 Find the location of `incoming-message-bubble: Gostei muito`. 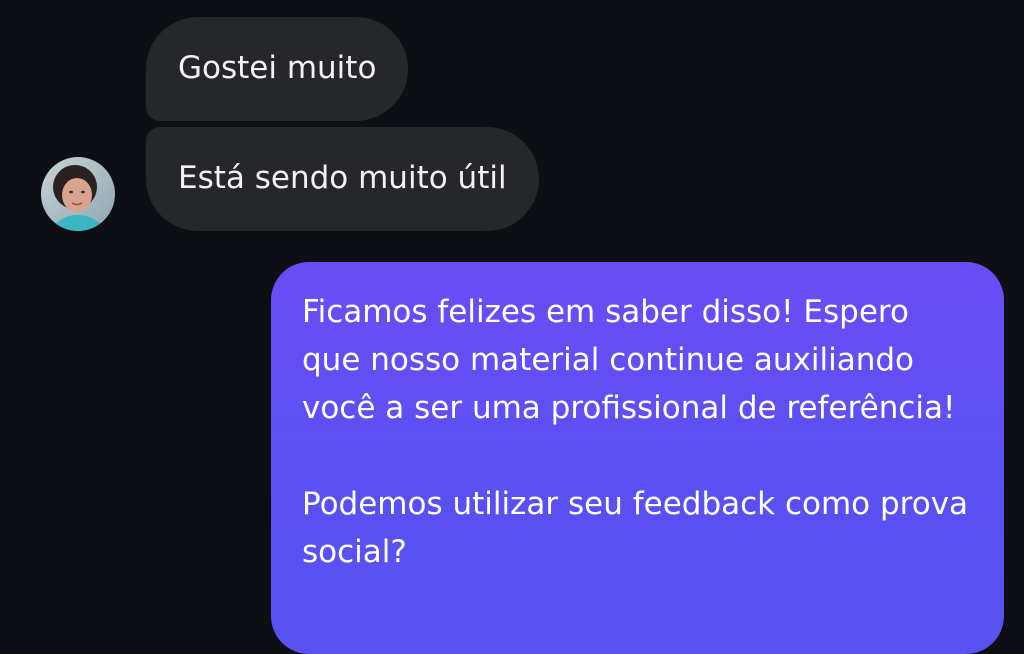

incoming-message-bubble: Gostei muito is located at coordinates (277, 69).